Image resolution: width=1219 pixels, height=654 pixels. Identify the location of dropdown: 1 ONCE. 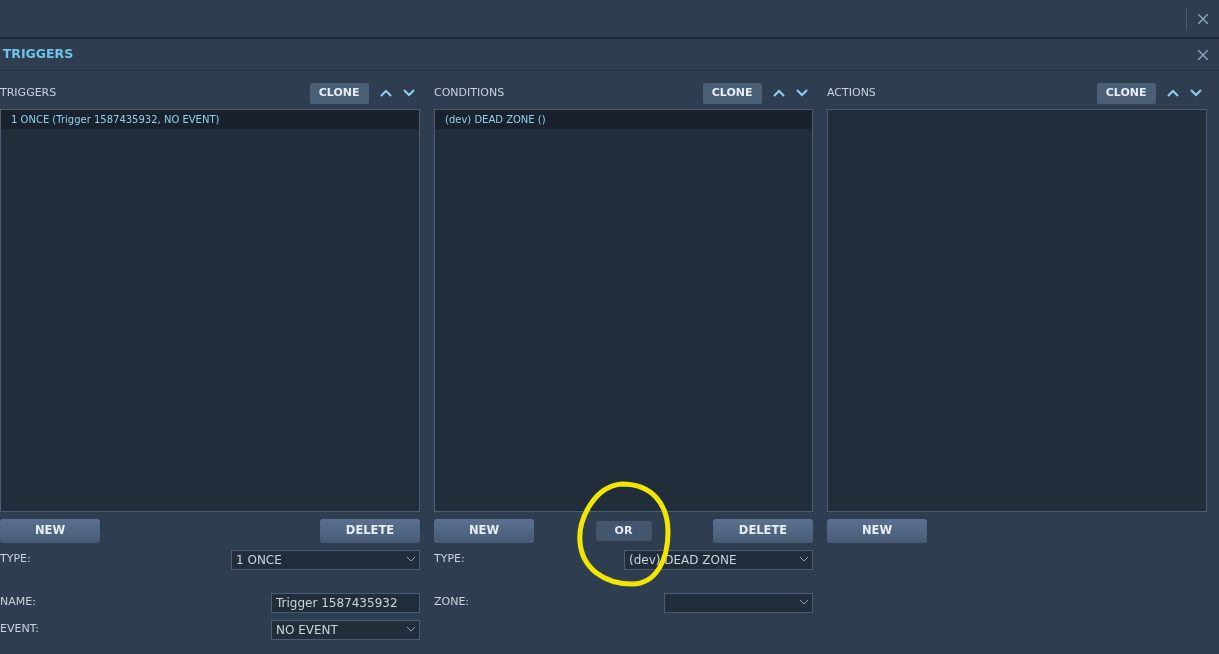
(325, 559).